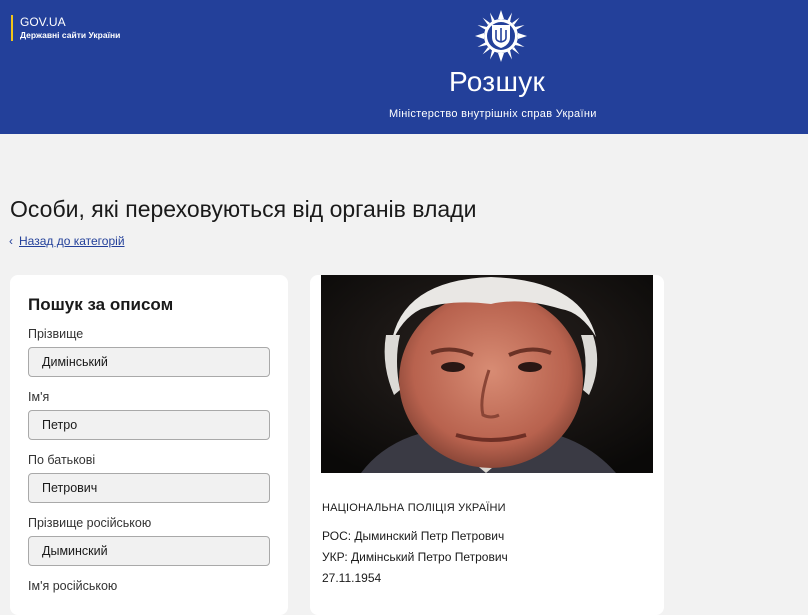  What do you see at coordinates (72, 241) in the screenshot?
I see `back-link-label: Назад до категорій` at bounding box center [72, 241].